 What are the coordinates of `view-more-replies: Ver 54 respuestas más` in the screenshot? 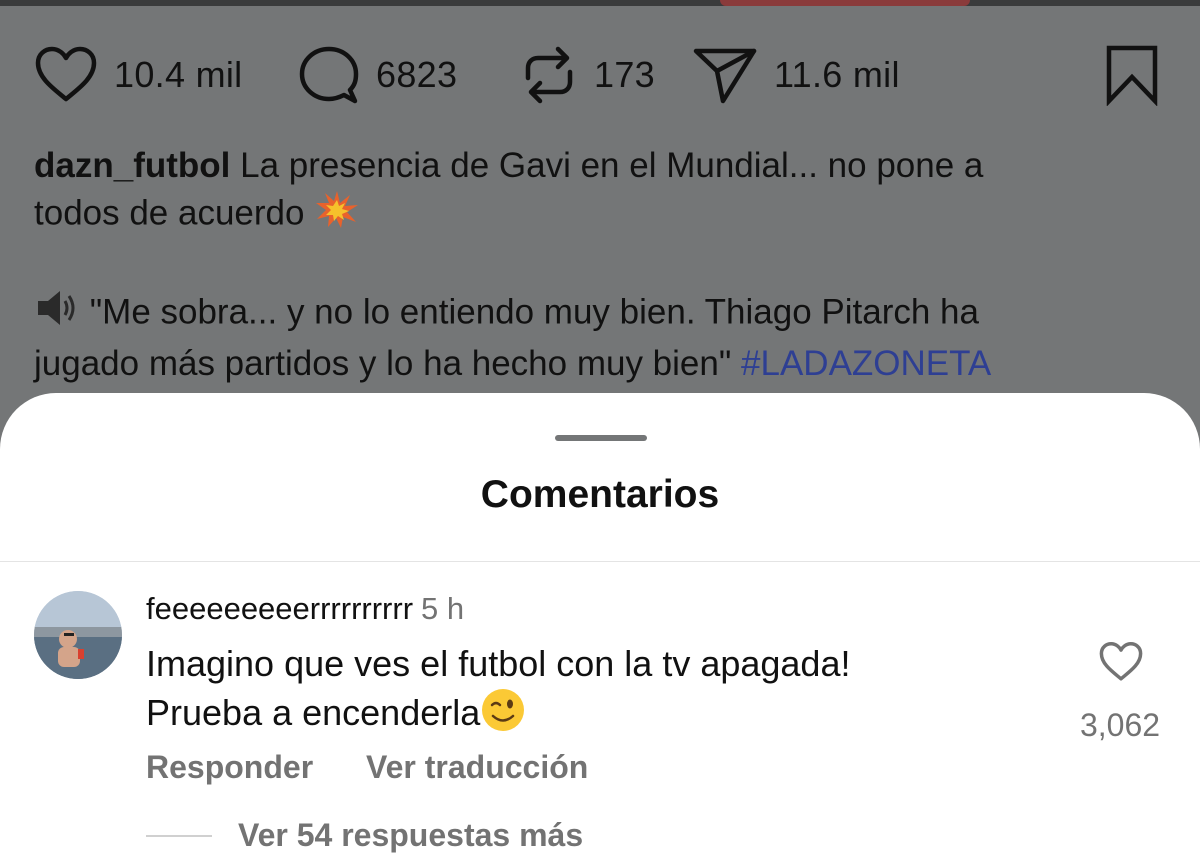 It's located at (364, 835).